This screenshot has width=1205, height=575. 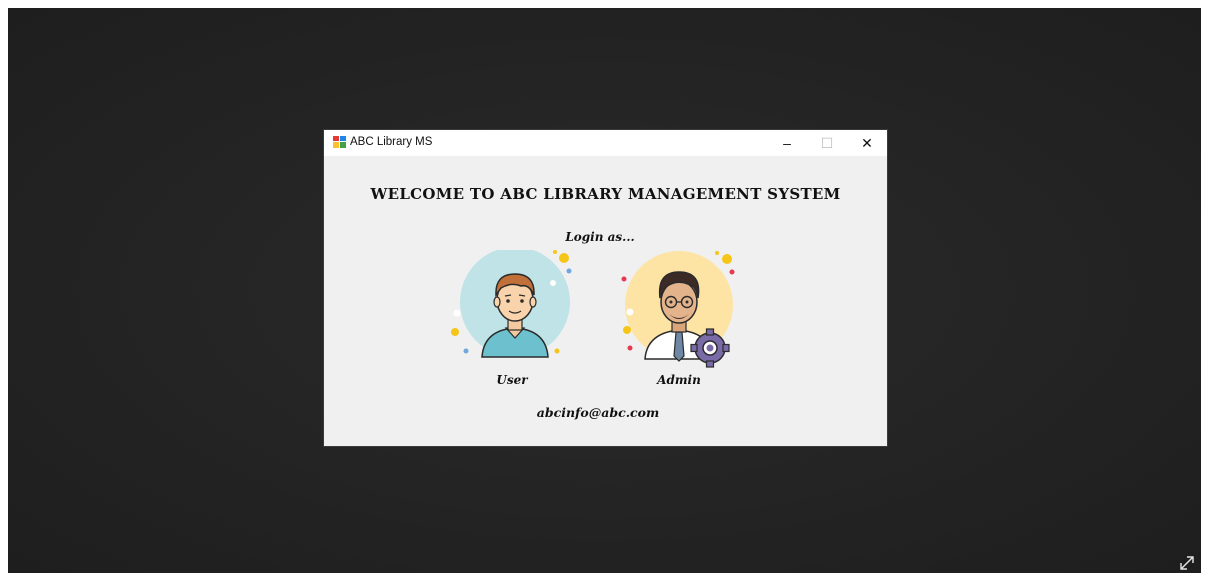 I want to click on user-label: User, so click(x=512, y=380).